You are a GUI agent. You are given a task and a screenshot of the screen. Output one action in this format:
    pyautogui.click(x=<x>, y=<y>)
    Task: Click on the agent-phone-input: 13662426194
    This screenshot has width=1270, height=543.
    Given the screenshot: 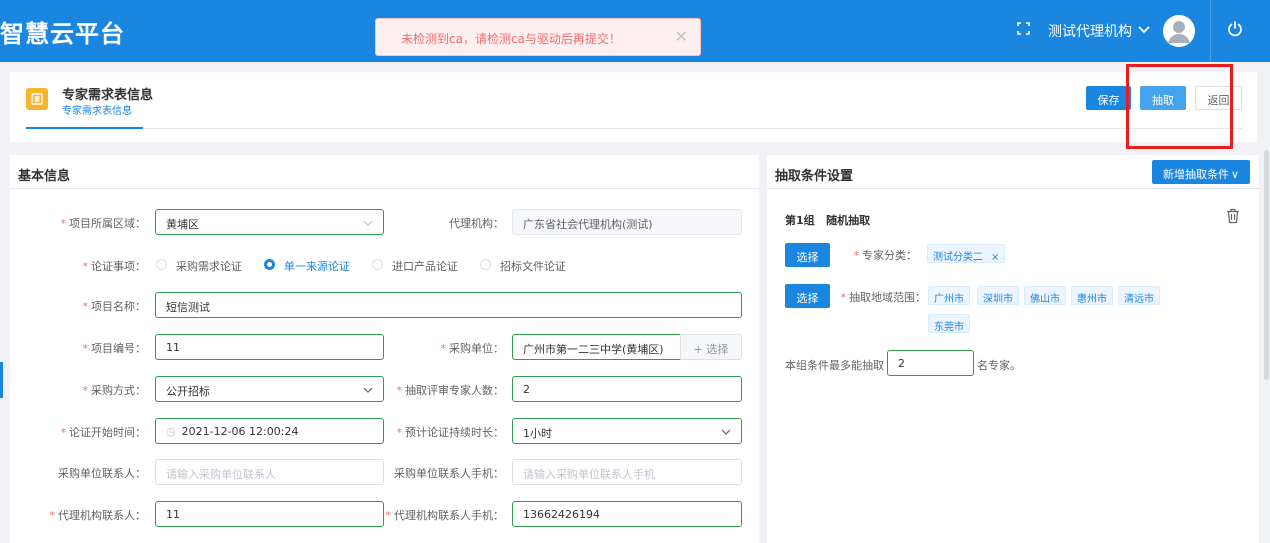 What is the action you would take?
    pyautogui.click(x=627, y=514)
    